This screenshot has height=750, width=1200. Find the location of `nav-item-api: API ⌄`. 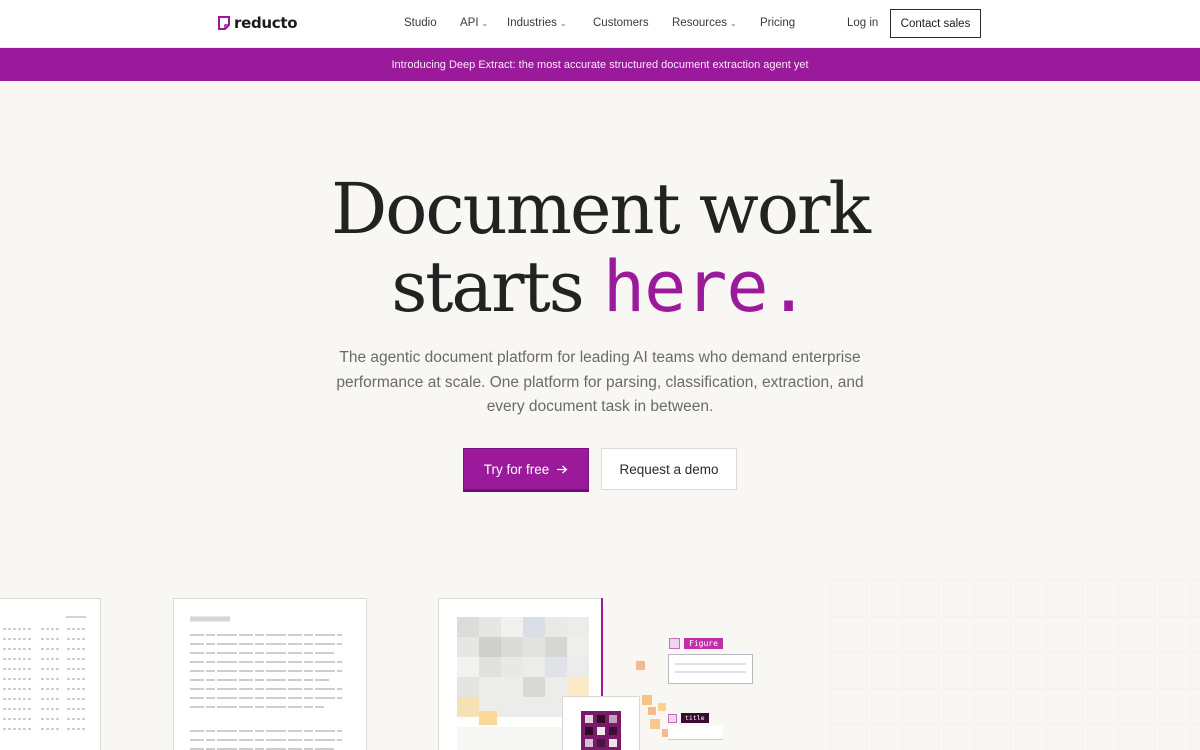

nav-item-api: API ⌄ is located at coordinates (474, 23).